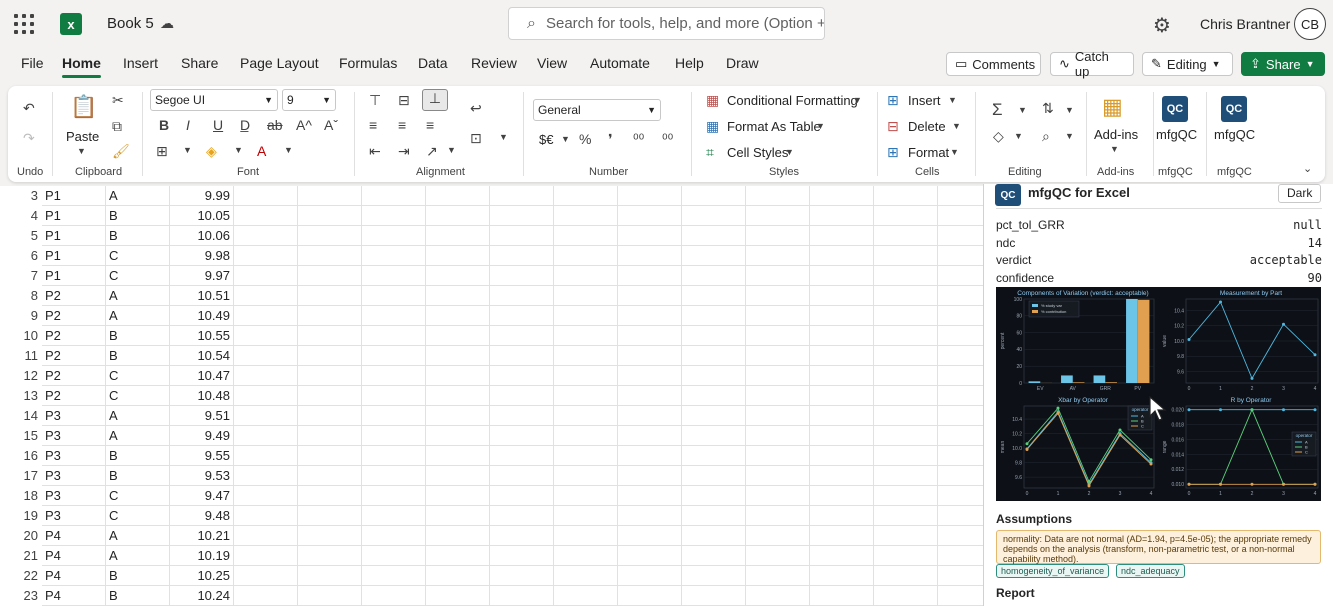  Describe the element at coordinates (164, 125) in the screenshot. I see `bold-icon: B` at that location.